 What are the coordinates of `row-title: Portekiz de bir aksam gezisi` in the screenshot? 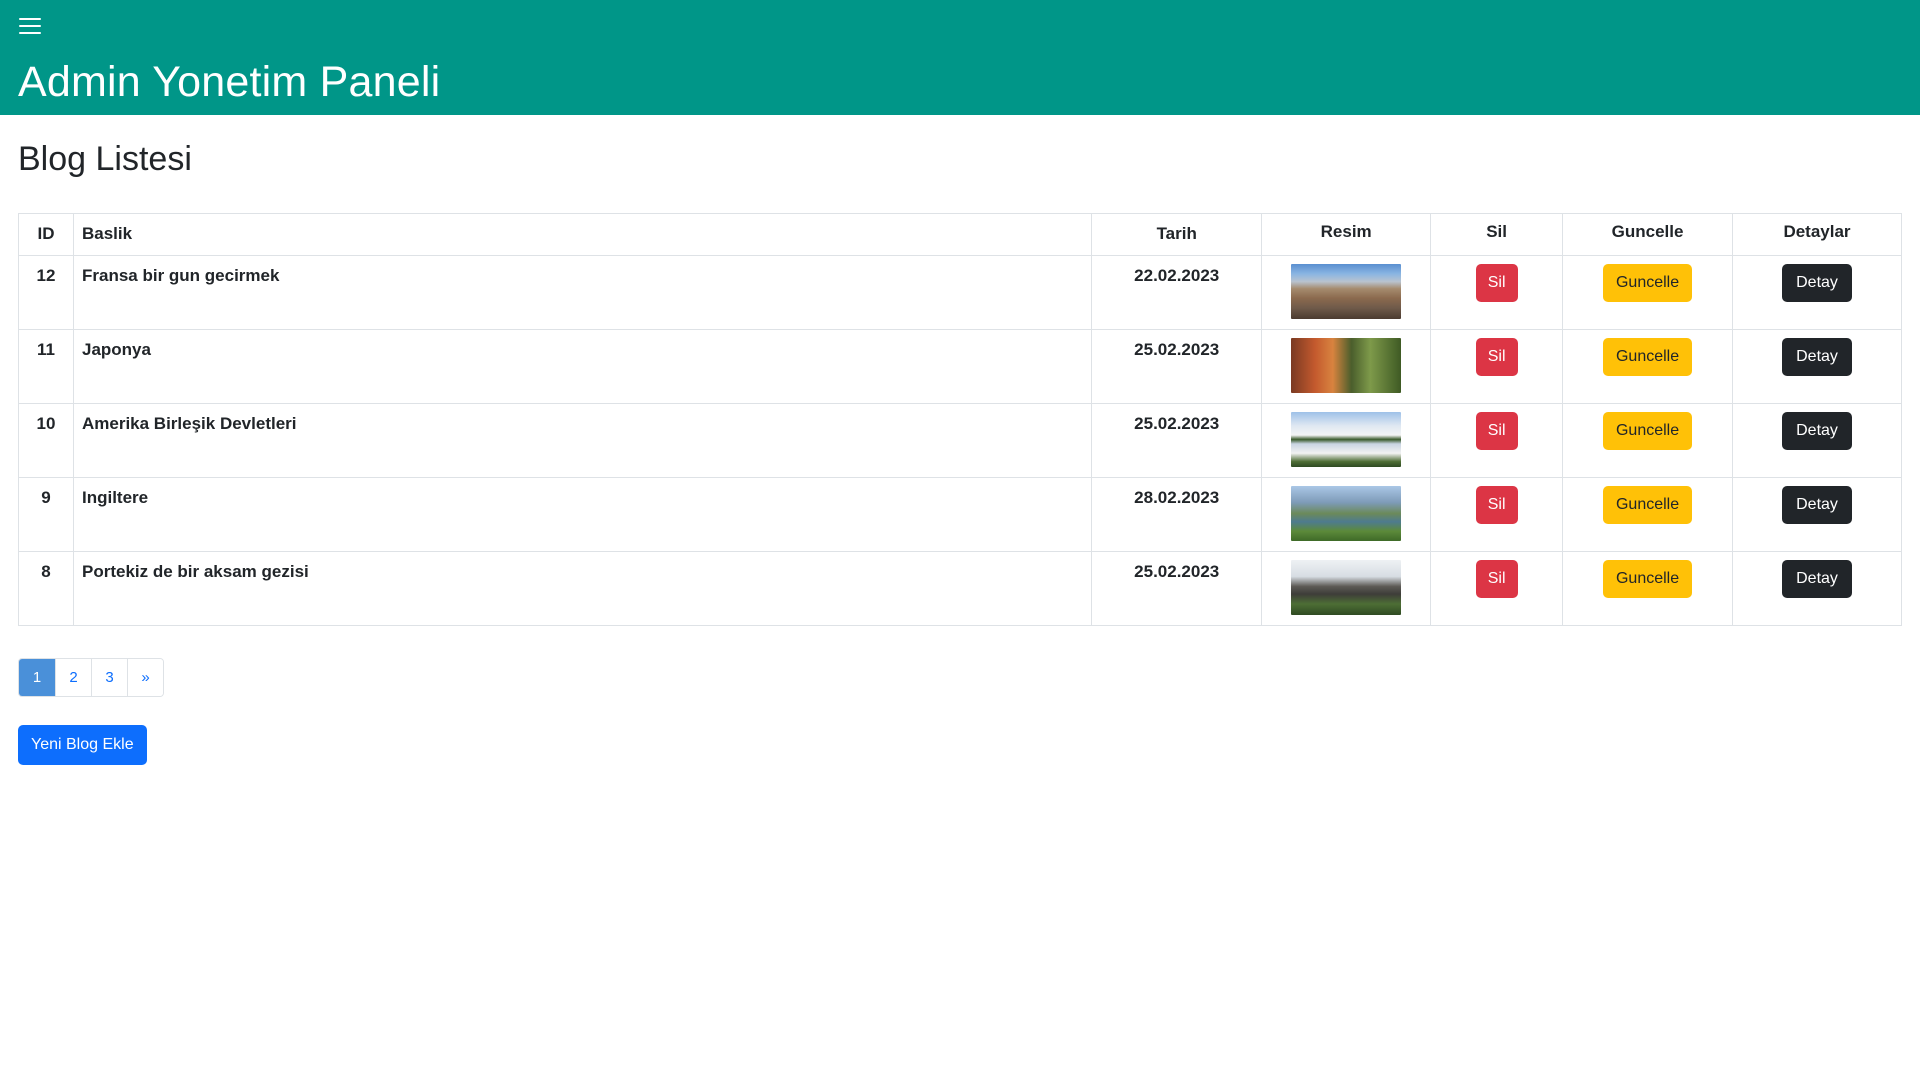 It's located at (582, 588).